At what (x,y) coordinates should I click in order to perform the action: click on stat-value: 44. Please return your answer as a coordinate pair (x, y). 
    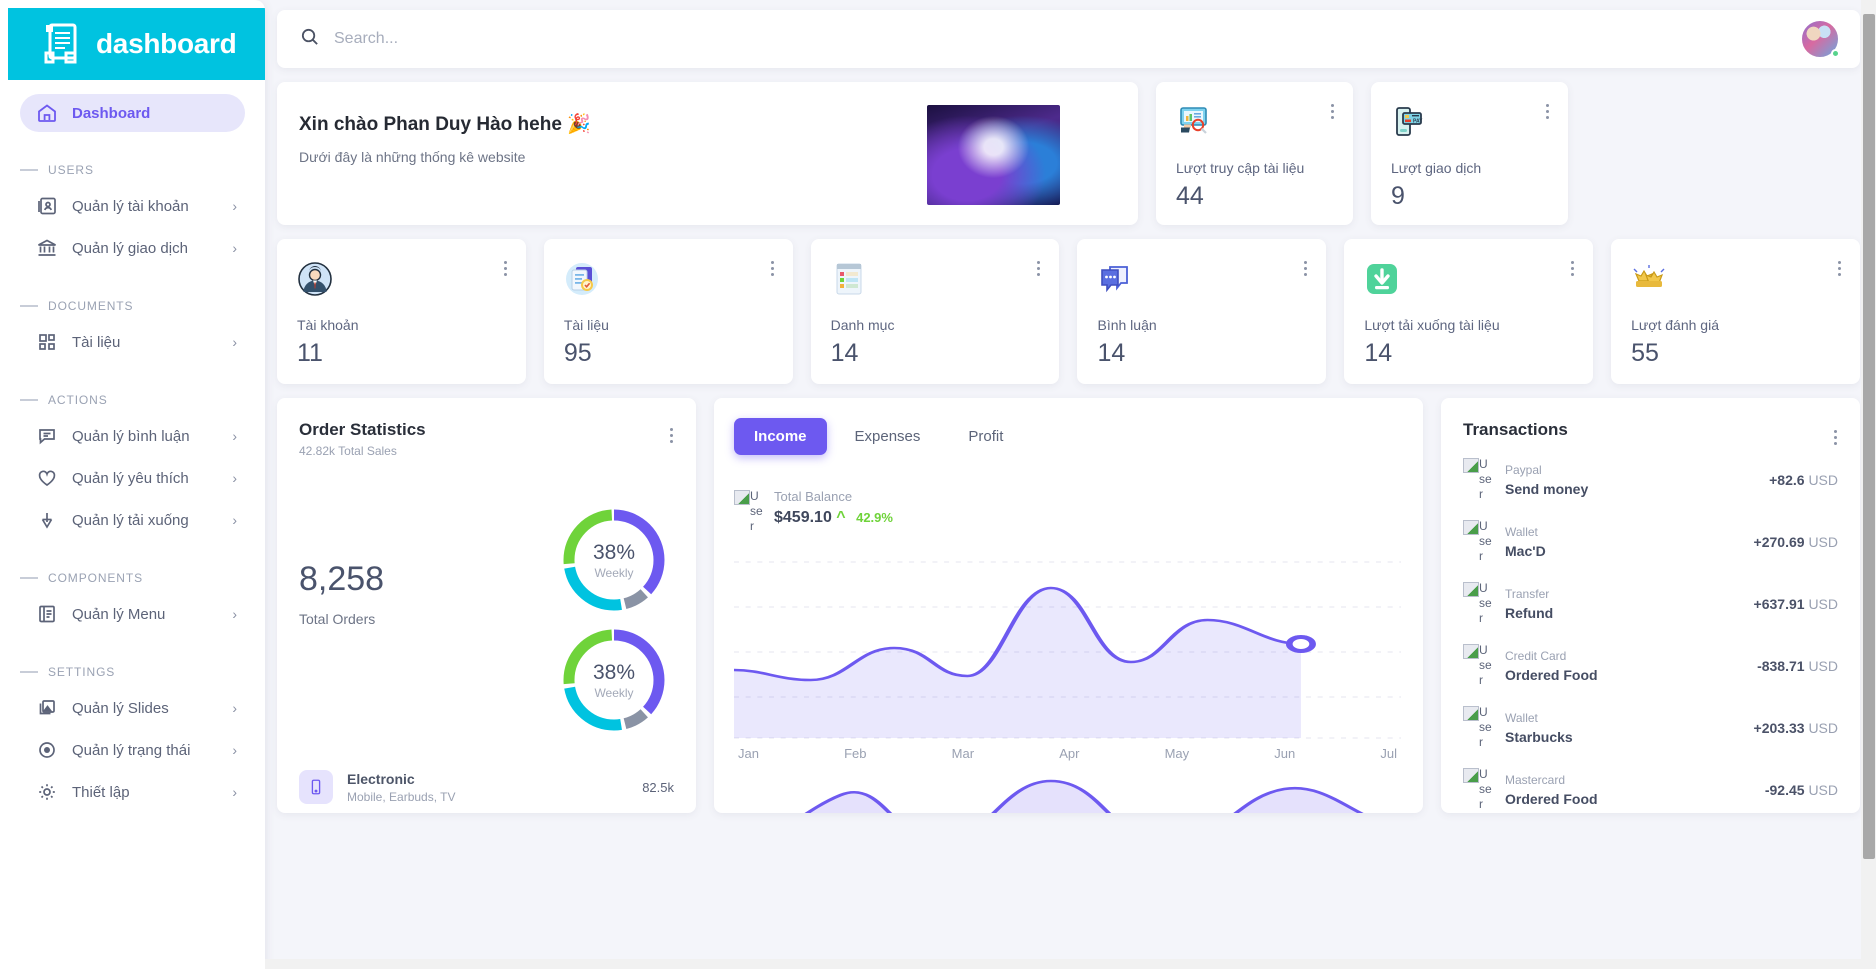
    Looking at the image, I should click on (1190, 196).